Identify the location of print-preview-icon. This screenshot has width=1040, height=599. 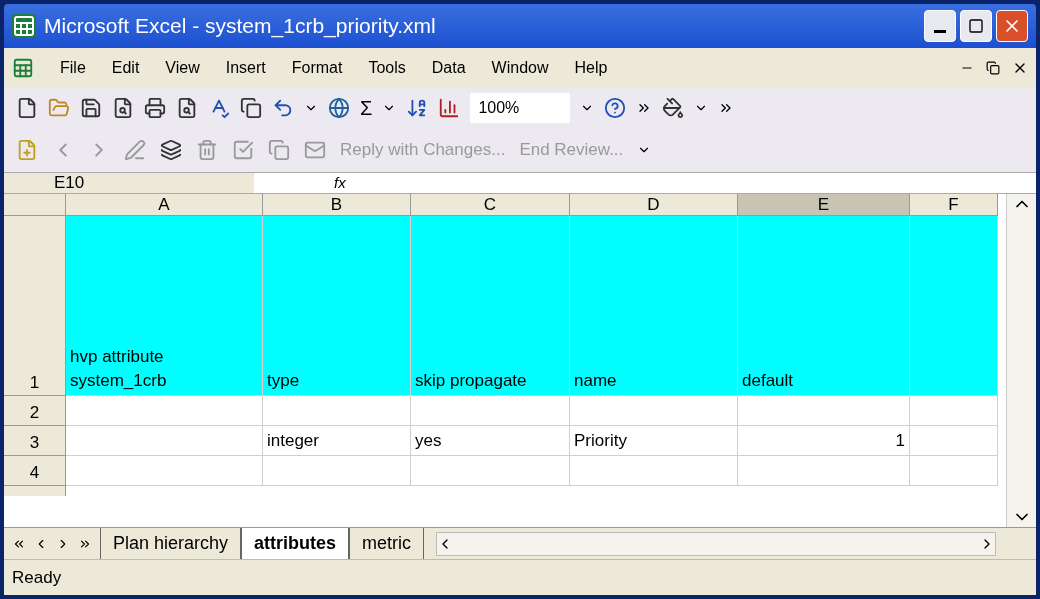
(187, 108).